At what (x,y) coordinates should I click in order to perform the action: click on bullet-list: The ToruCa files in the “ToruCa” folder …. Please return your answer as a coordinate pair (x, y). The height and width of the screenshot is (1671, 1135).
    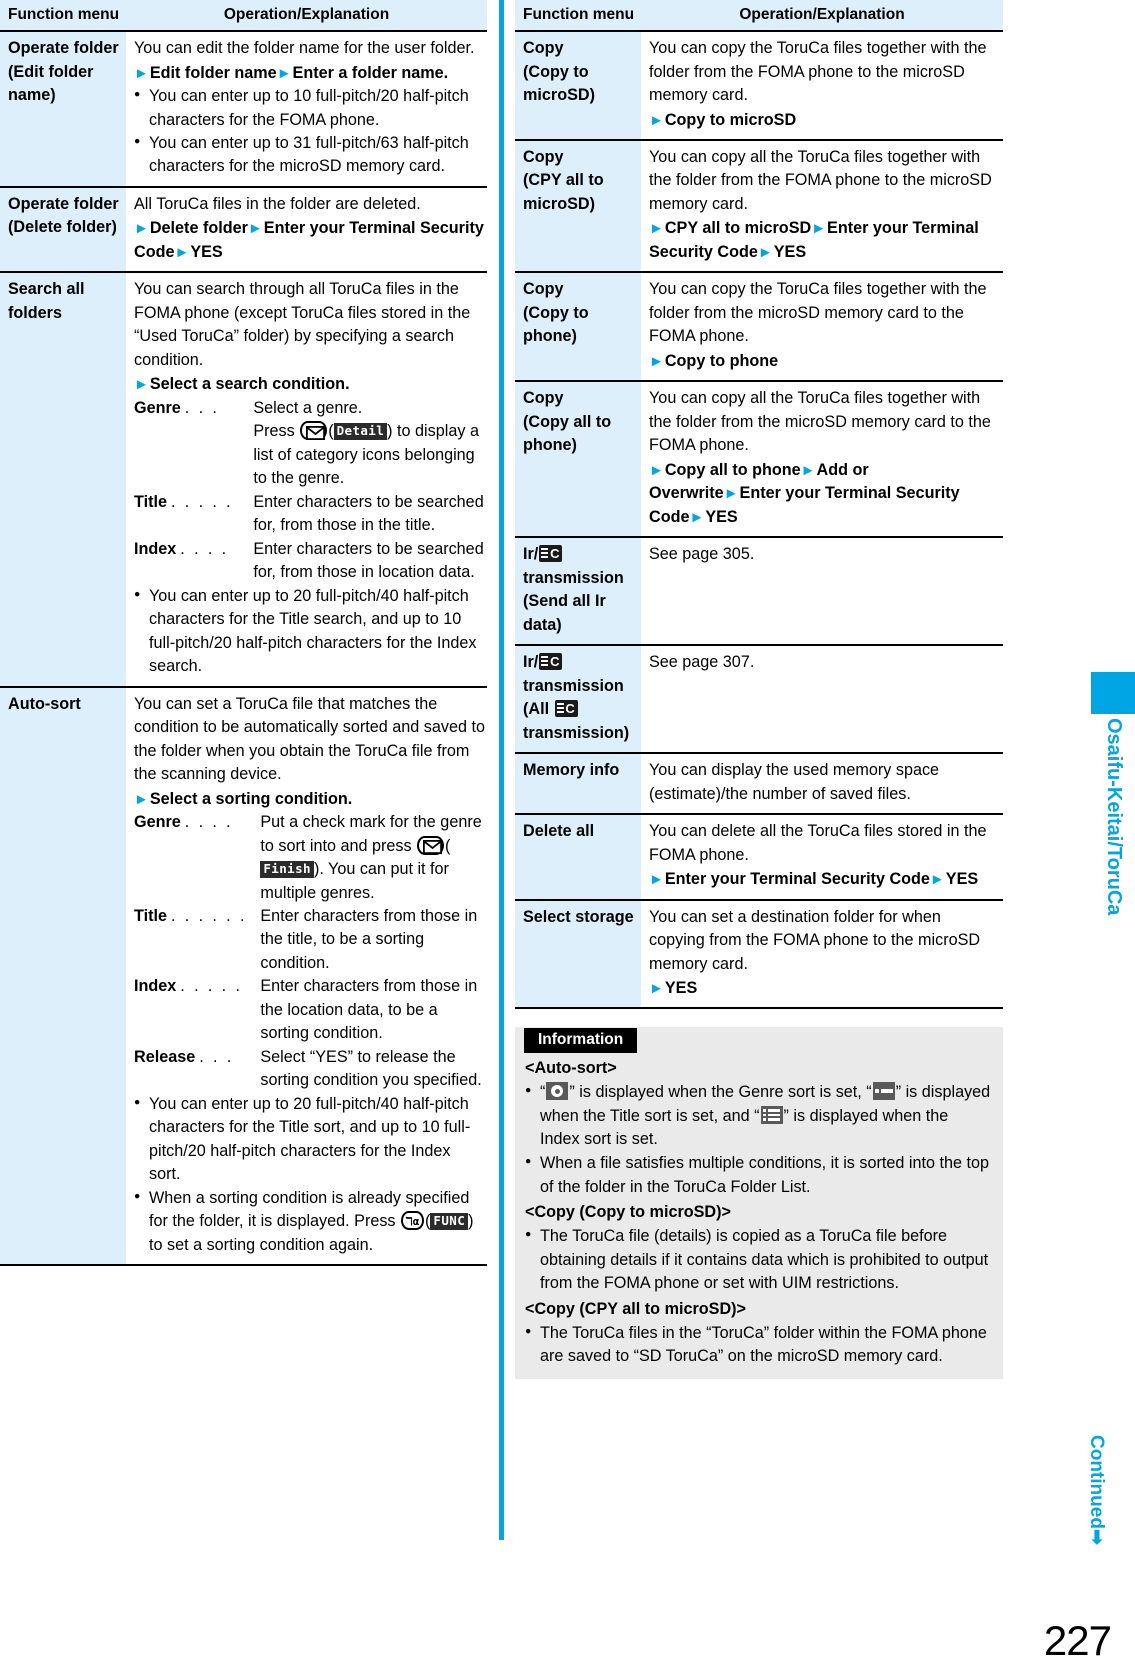
    Looking at the image, I should click on (758, 1345).